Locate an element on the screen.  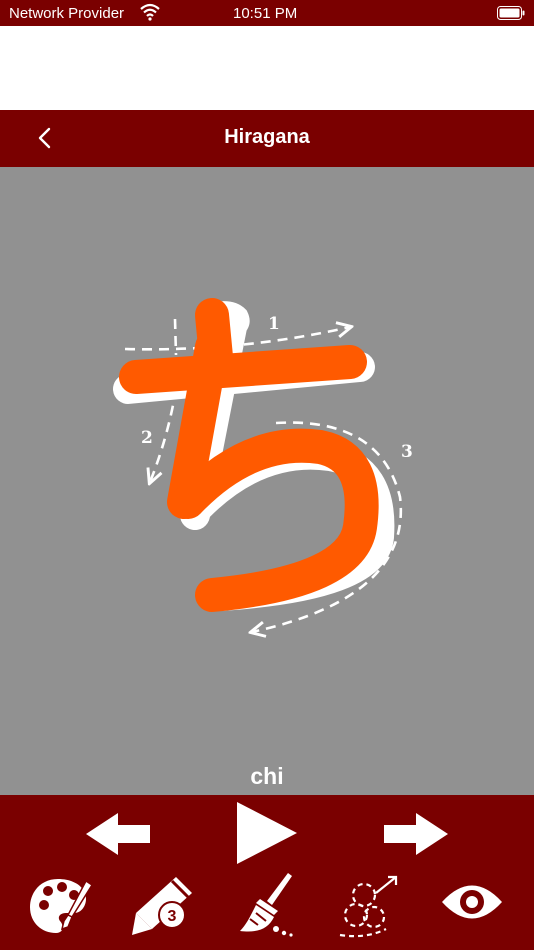
pencil-size-badge: 3 is located at coordinates (172, 916).